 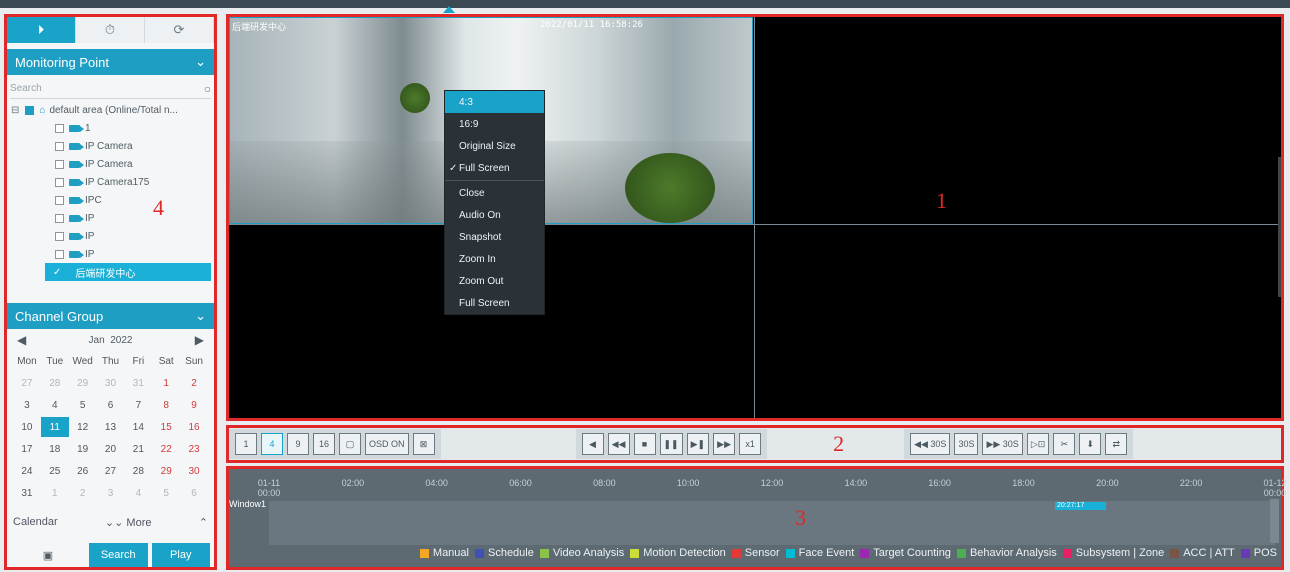 What do you see at coordinates (494, 102) in the screenshot?
I see `menu-item: 4:3` at bounding box center [494, 102].